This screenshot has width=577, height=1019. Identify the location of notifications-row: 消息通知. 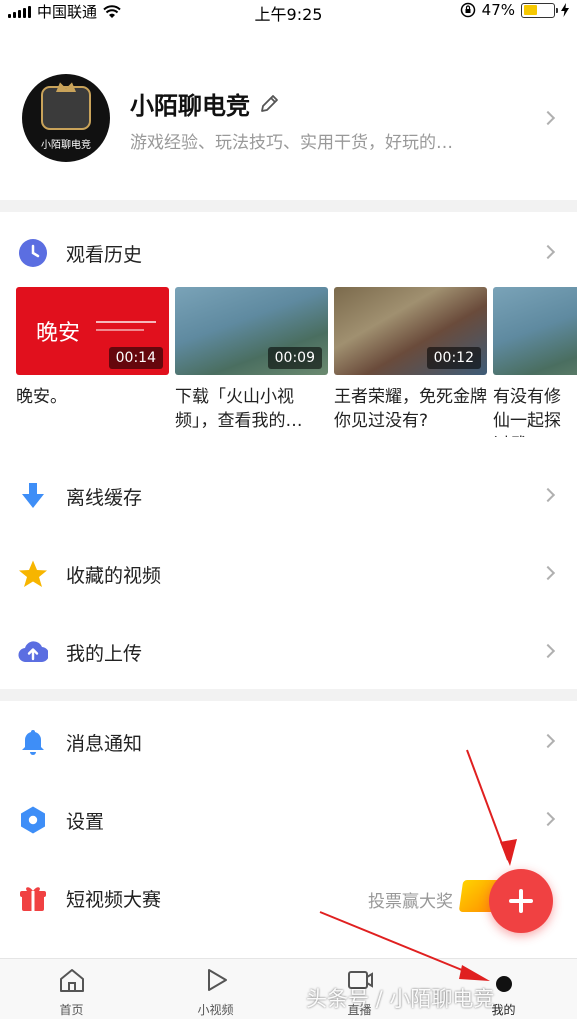
(288, 740).